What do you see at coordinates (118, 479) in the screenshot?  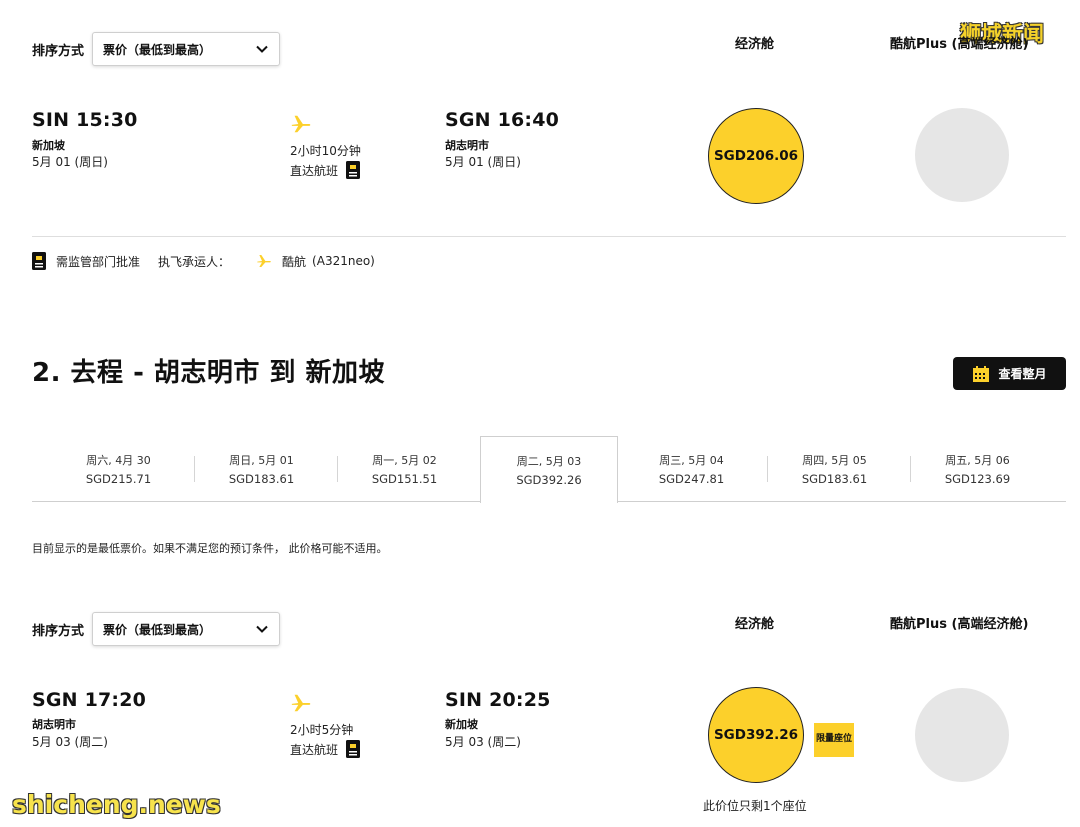 I see `date-tab-price: SGD215.71` at bounding box center [118, 479].